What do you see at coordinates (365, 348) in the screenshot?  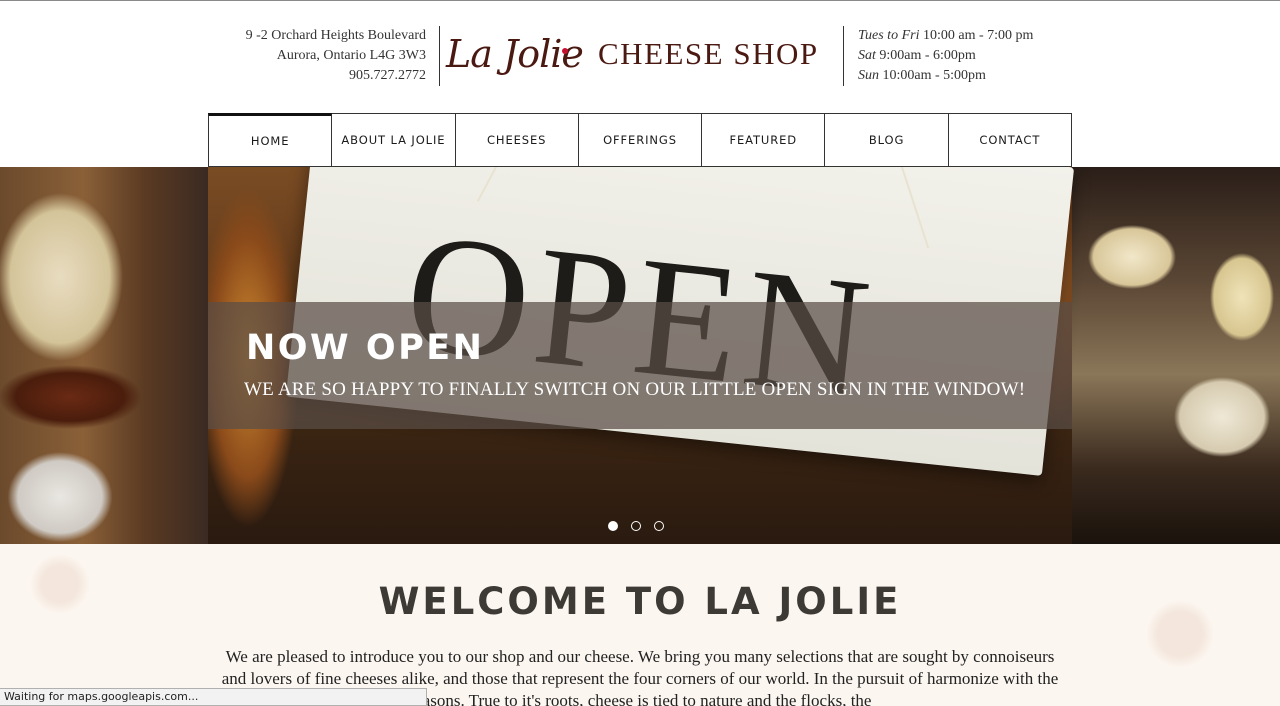 I see `slide-title: NOW OPEN` at bounding box center [365, 348].